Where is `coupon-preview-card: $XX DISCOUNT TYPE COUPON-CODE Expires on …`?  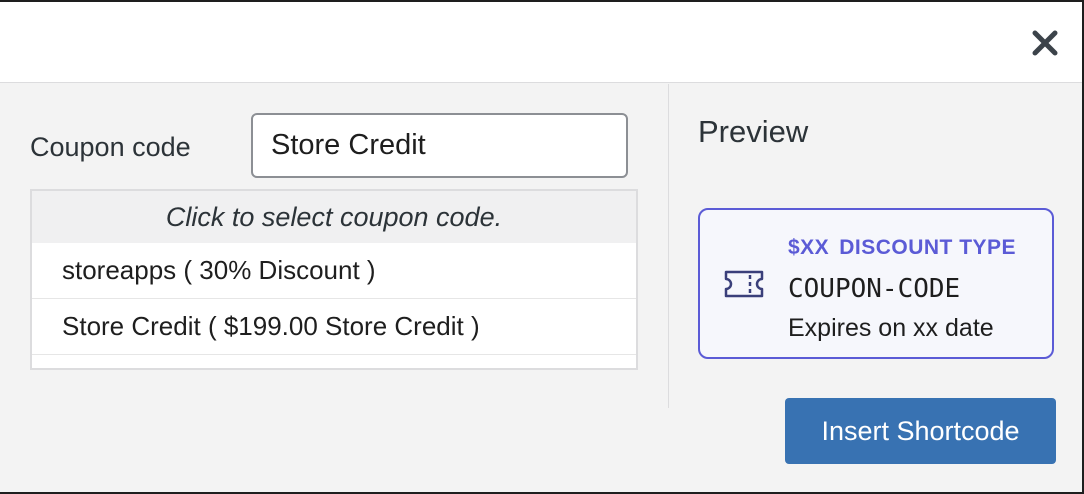 coupon-preview-card: $XX DISCOUNT TYPE COUPON-CODE Expires on … is located at coordinates (876, 283).